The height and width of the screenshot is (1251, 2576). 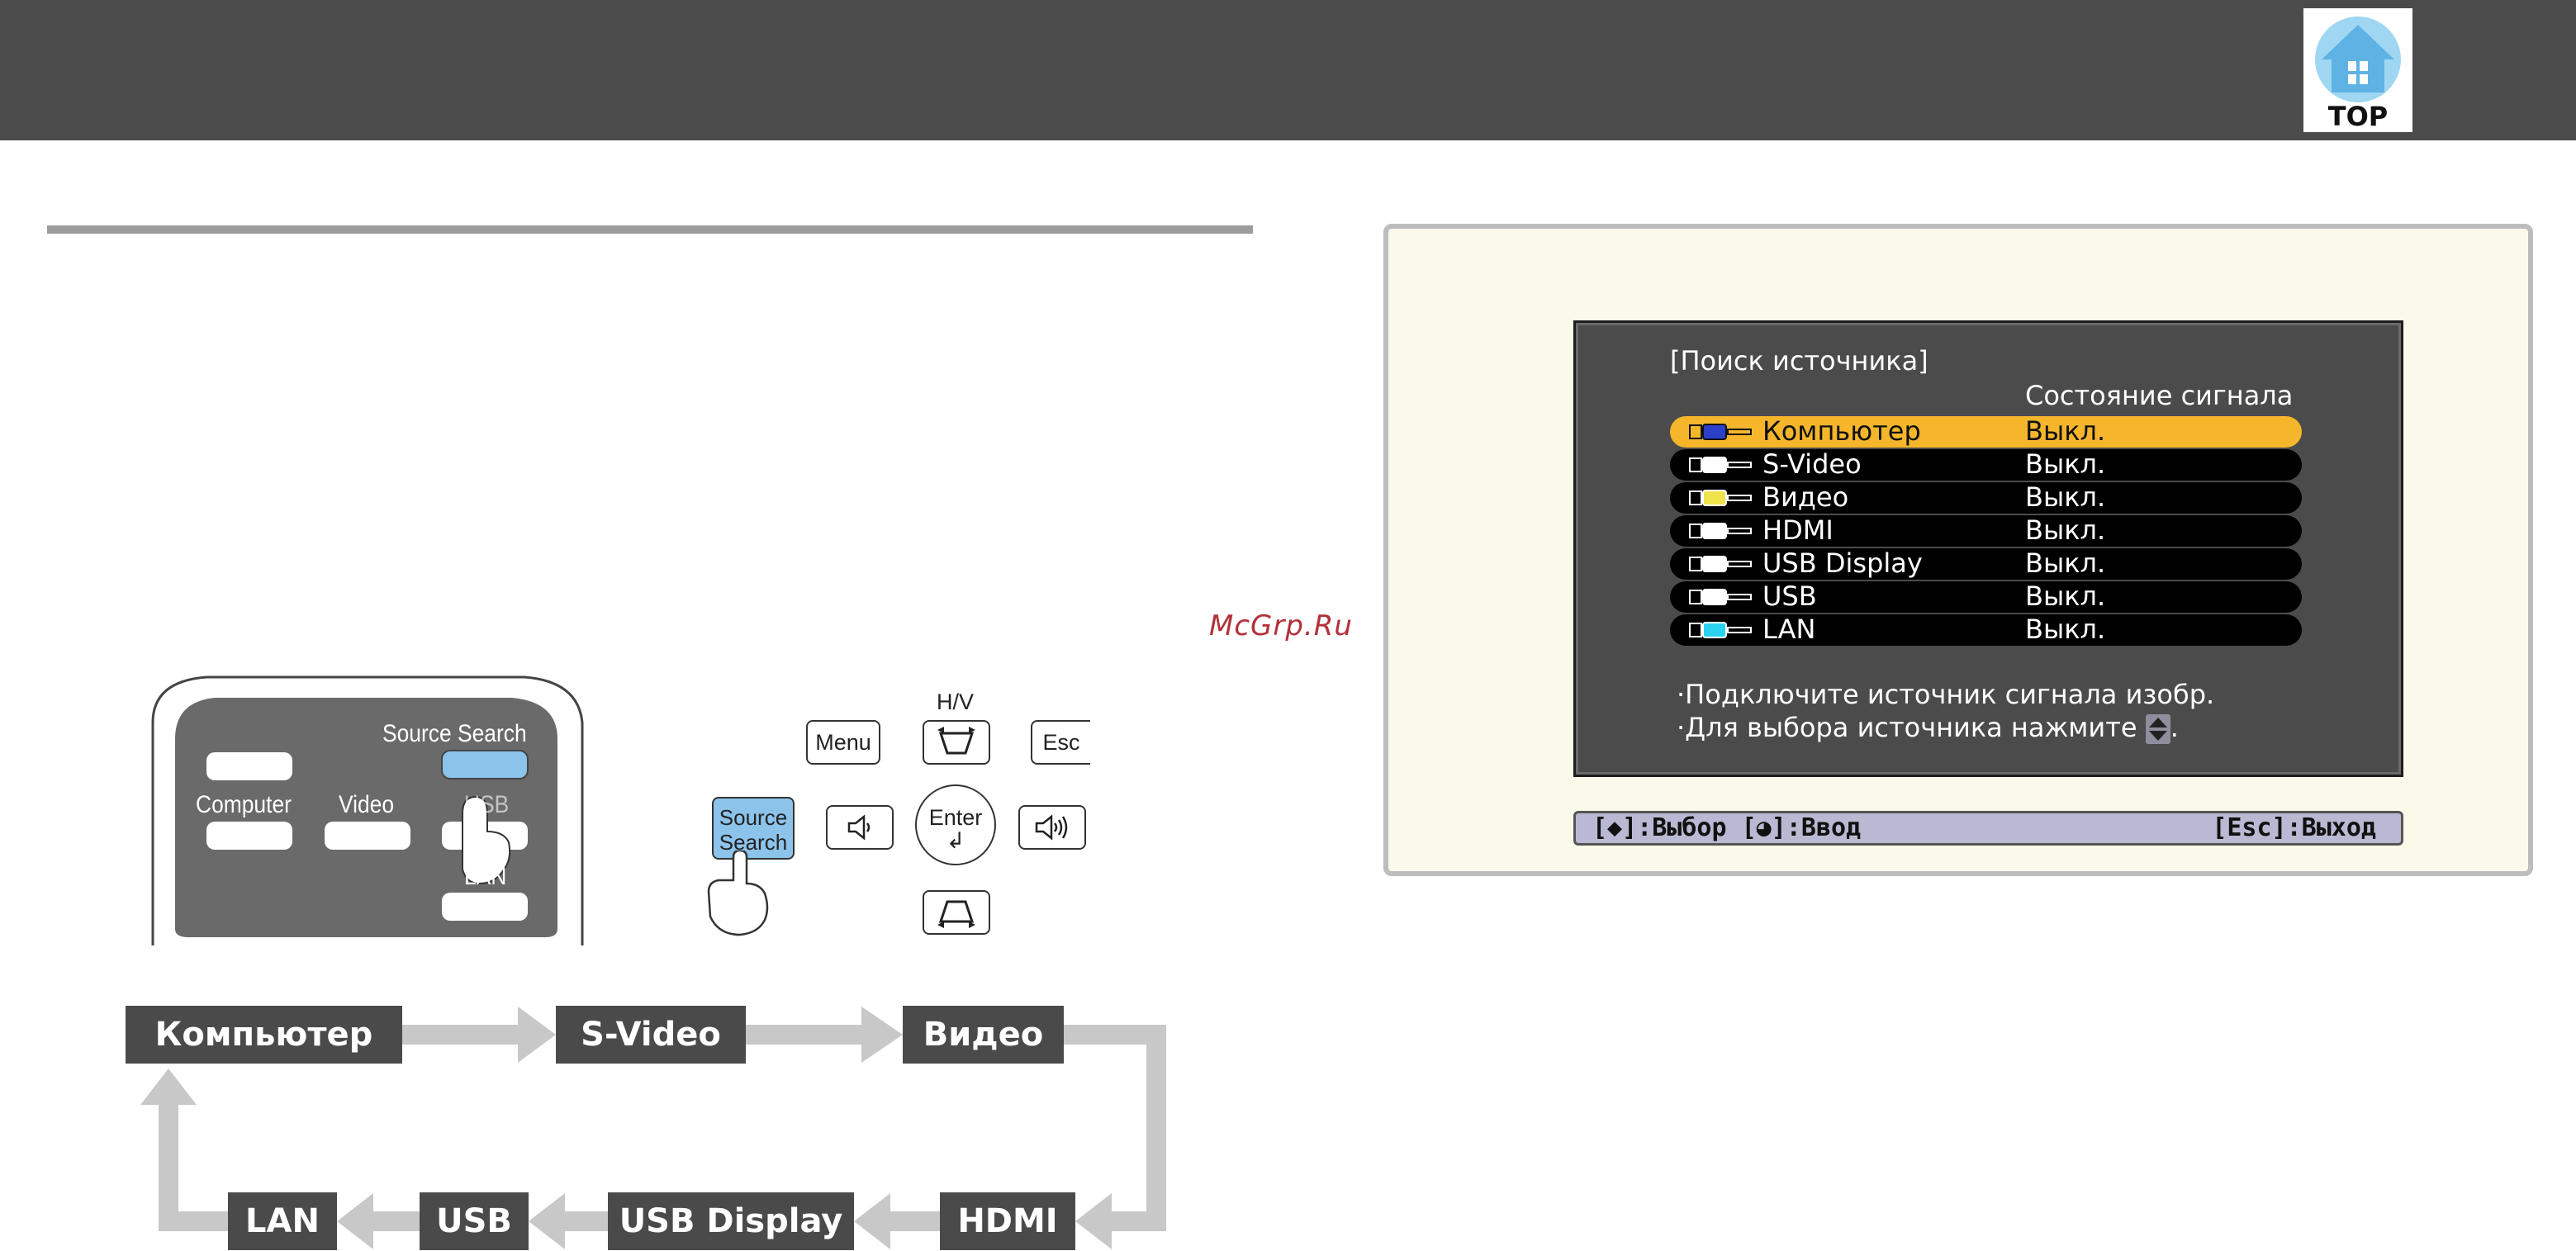 What do you see at coordinates (475, 1221) in the screenshot?
I see `flow-usb: USB` at bounding box center [475, 1221].